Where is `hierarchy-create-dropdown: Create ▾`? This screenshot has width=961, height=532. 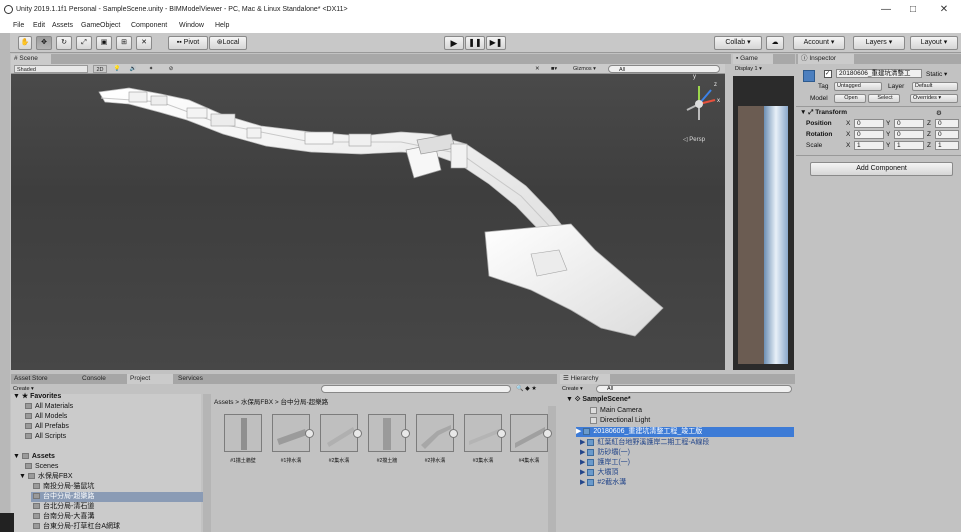
hierarchy-create-dropdown: Create ▾ is located at coordinates (572, 389).